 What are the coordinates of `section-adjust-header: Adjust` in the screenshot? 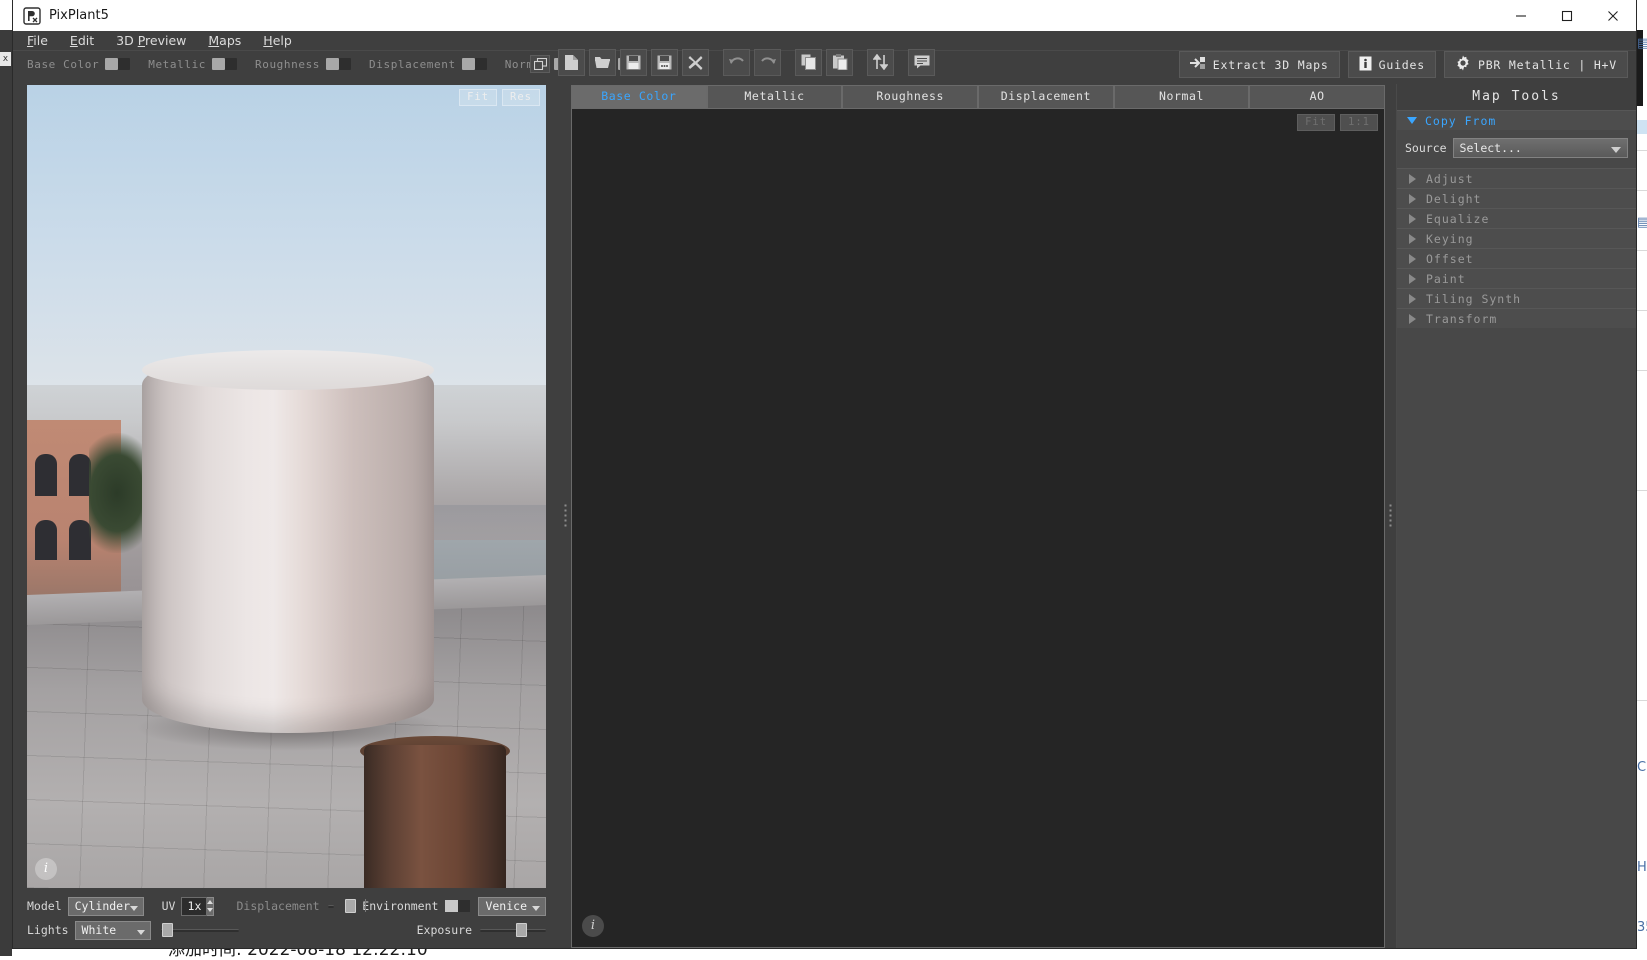 It's located at (1516, 178).